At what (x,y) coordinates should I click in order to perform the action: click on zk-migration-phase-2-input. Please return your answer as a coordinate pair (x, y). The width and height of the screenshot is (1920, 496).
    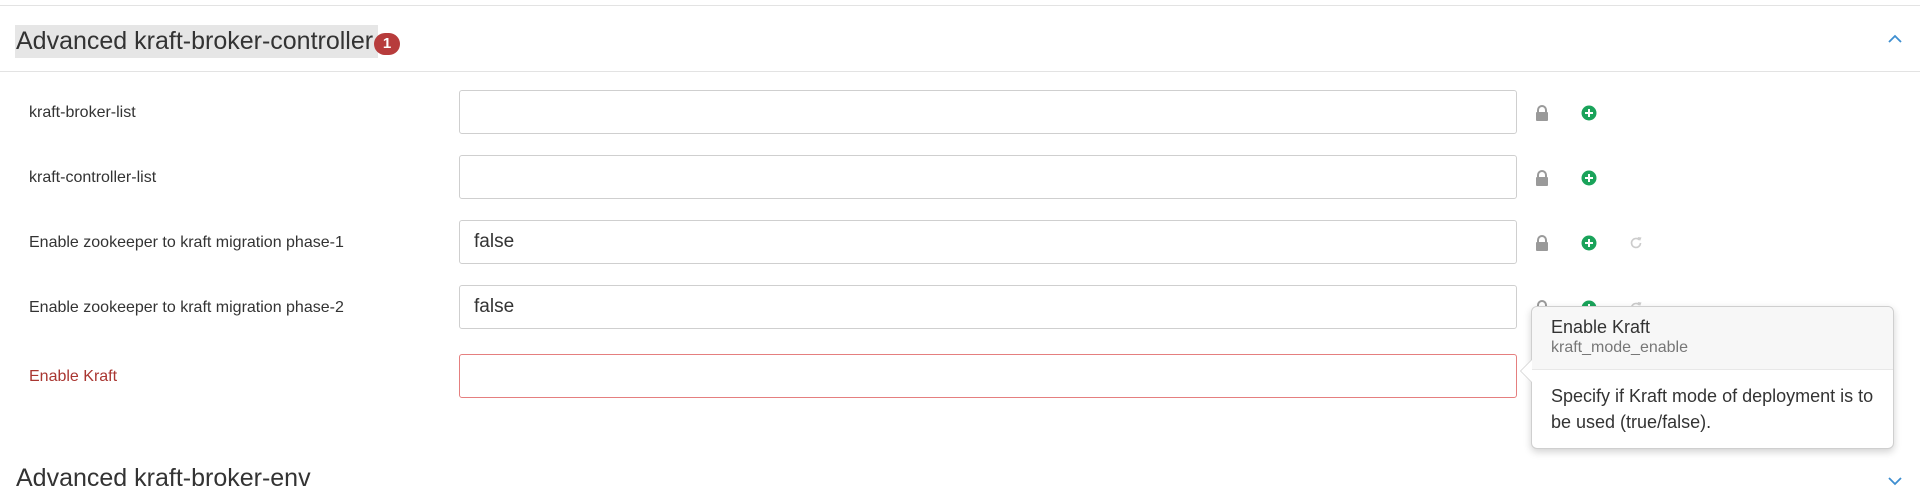
    Looking at the image, I should click on (988, 307).